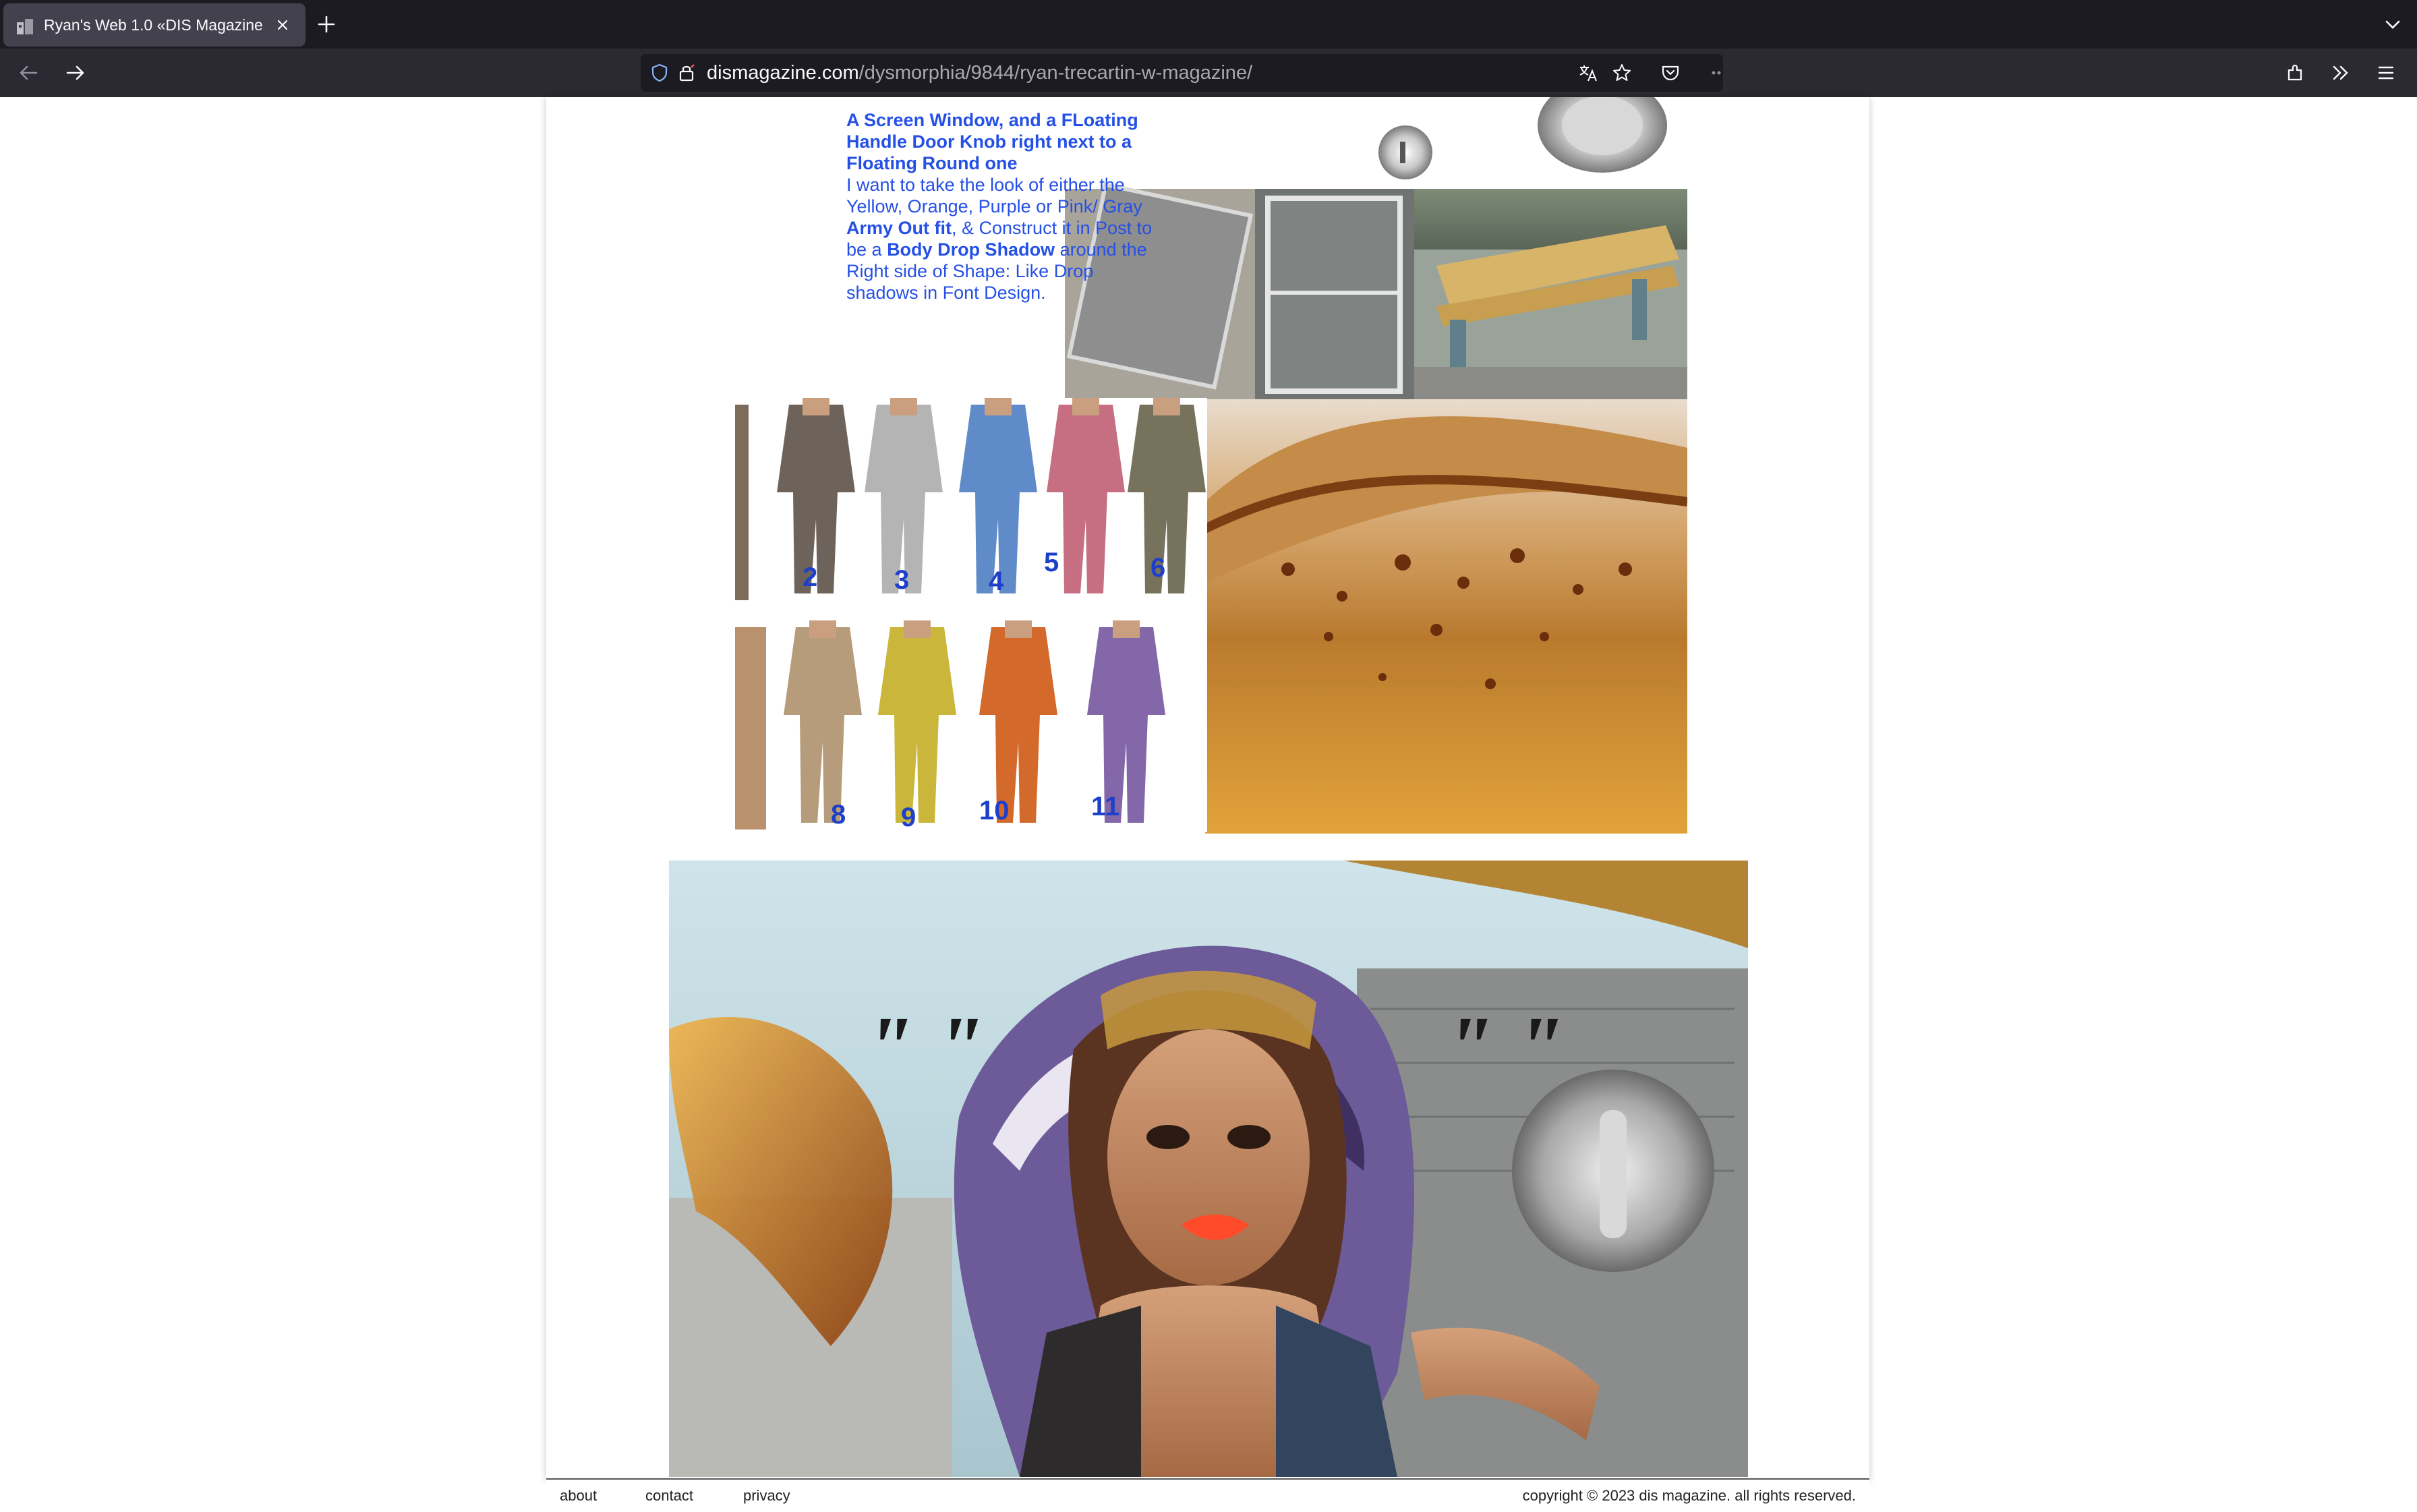  What do you see at coordinates (1105, 806) in the screenshot?
I see `suit-number-label: 11` at bounding box center [1105, 806].